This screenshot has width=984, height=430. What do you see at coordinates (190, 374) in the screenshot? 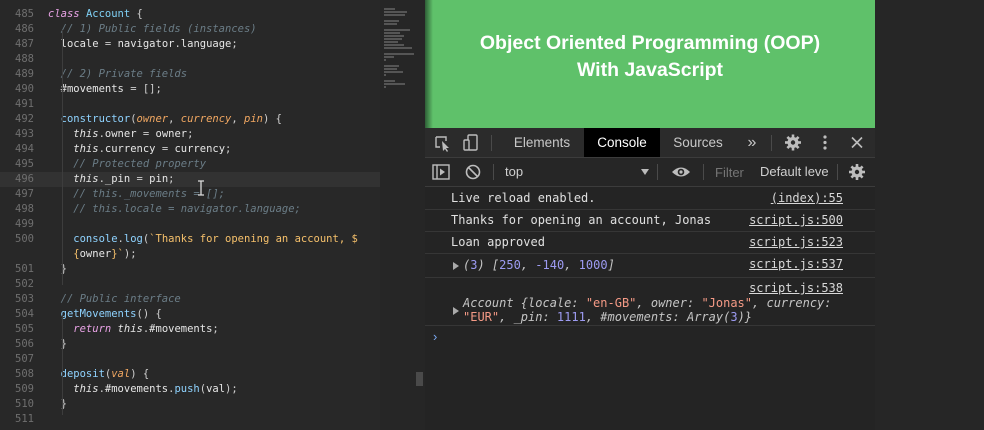
I see `code-line: 508 deposit(val) {` at bounding box center [190, 374].